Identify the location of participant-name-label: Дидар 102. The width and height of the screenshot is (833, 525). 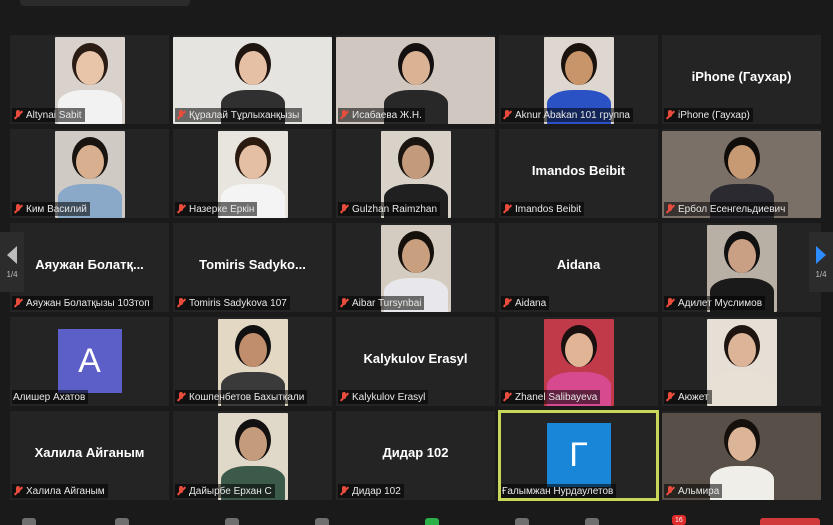
(371, 491).